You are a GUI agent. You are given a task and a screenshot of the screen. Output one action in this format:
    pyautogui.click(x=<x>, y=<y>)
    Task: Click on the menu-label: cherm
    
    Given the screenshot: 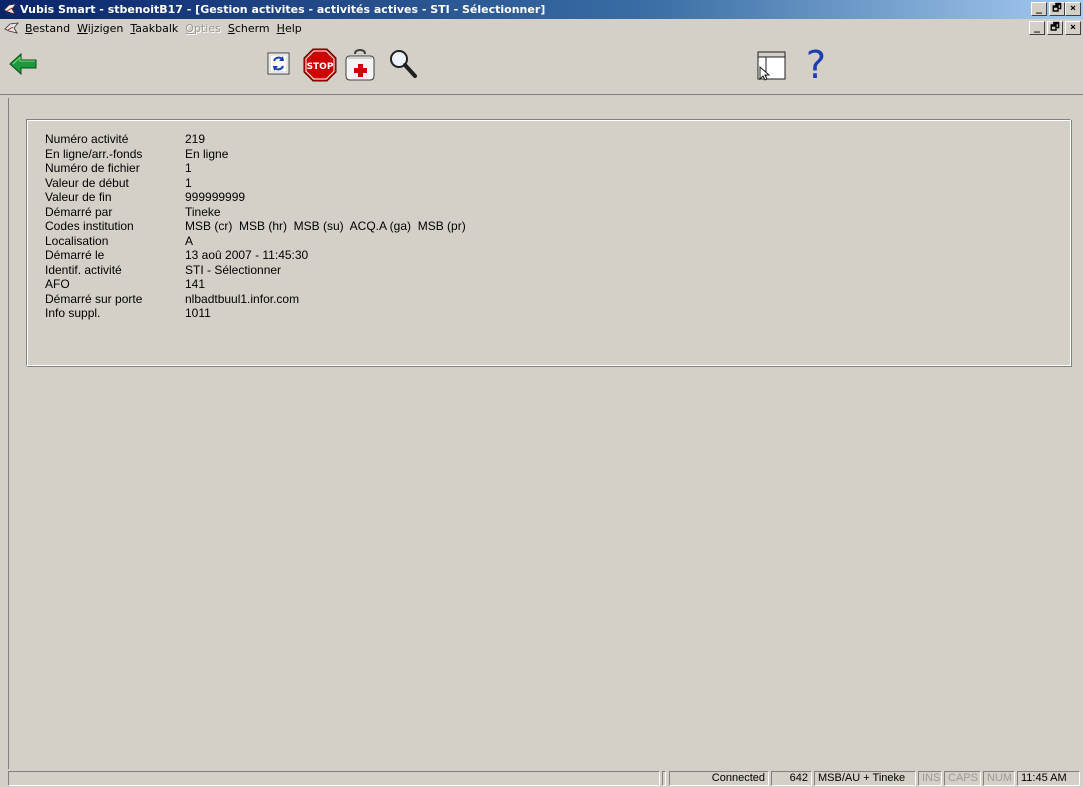 What is the action you would take?
    pyautogui.click(x=252, y=28)
    